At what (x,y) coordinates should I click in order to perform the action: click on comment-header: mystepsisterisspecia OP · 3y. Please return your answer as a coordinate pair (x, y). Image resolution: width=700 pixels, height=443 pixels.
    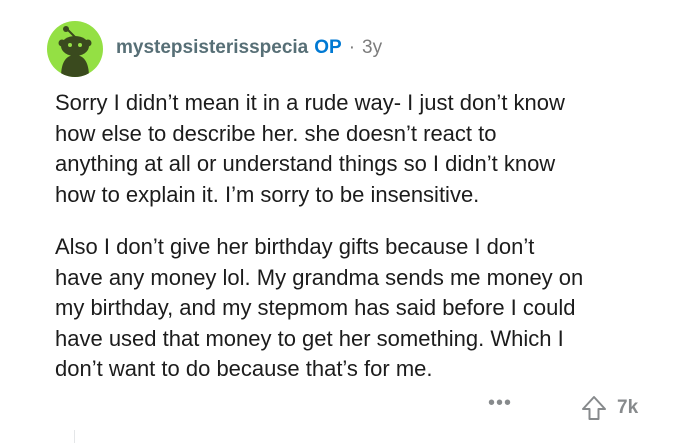
    Looking at the image, I should click on (249, 48).